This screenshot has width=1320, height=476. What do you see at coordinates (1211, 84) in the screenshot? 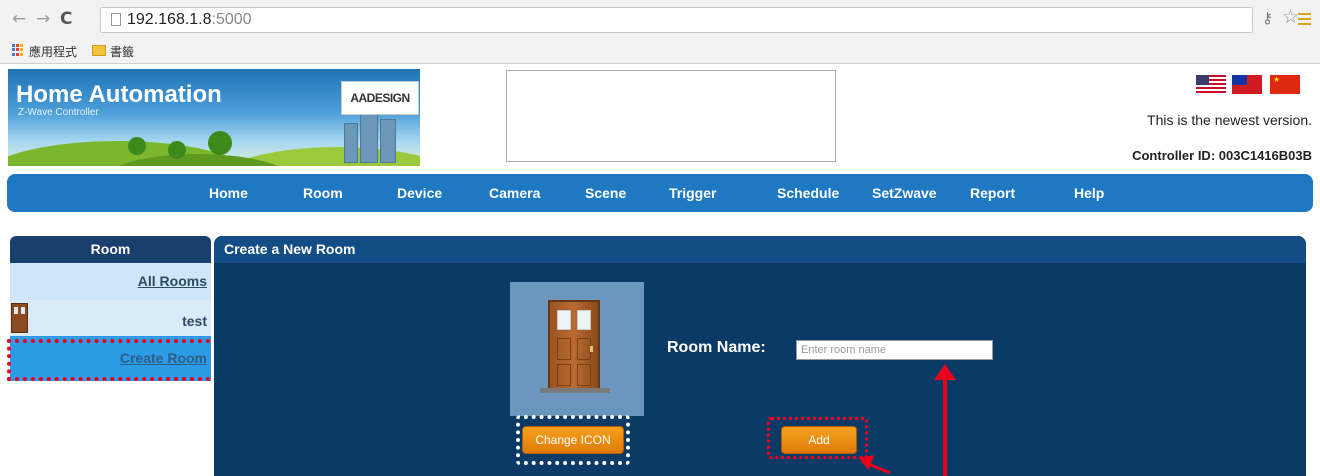
I see `us-flag-icon` at bounding box center [1211, 84].